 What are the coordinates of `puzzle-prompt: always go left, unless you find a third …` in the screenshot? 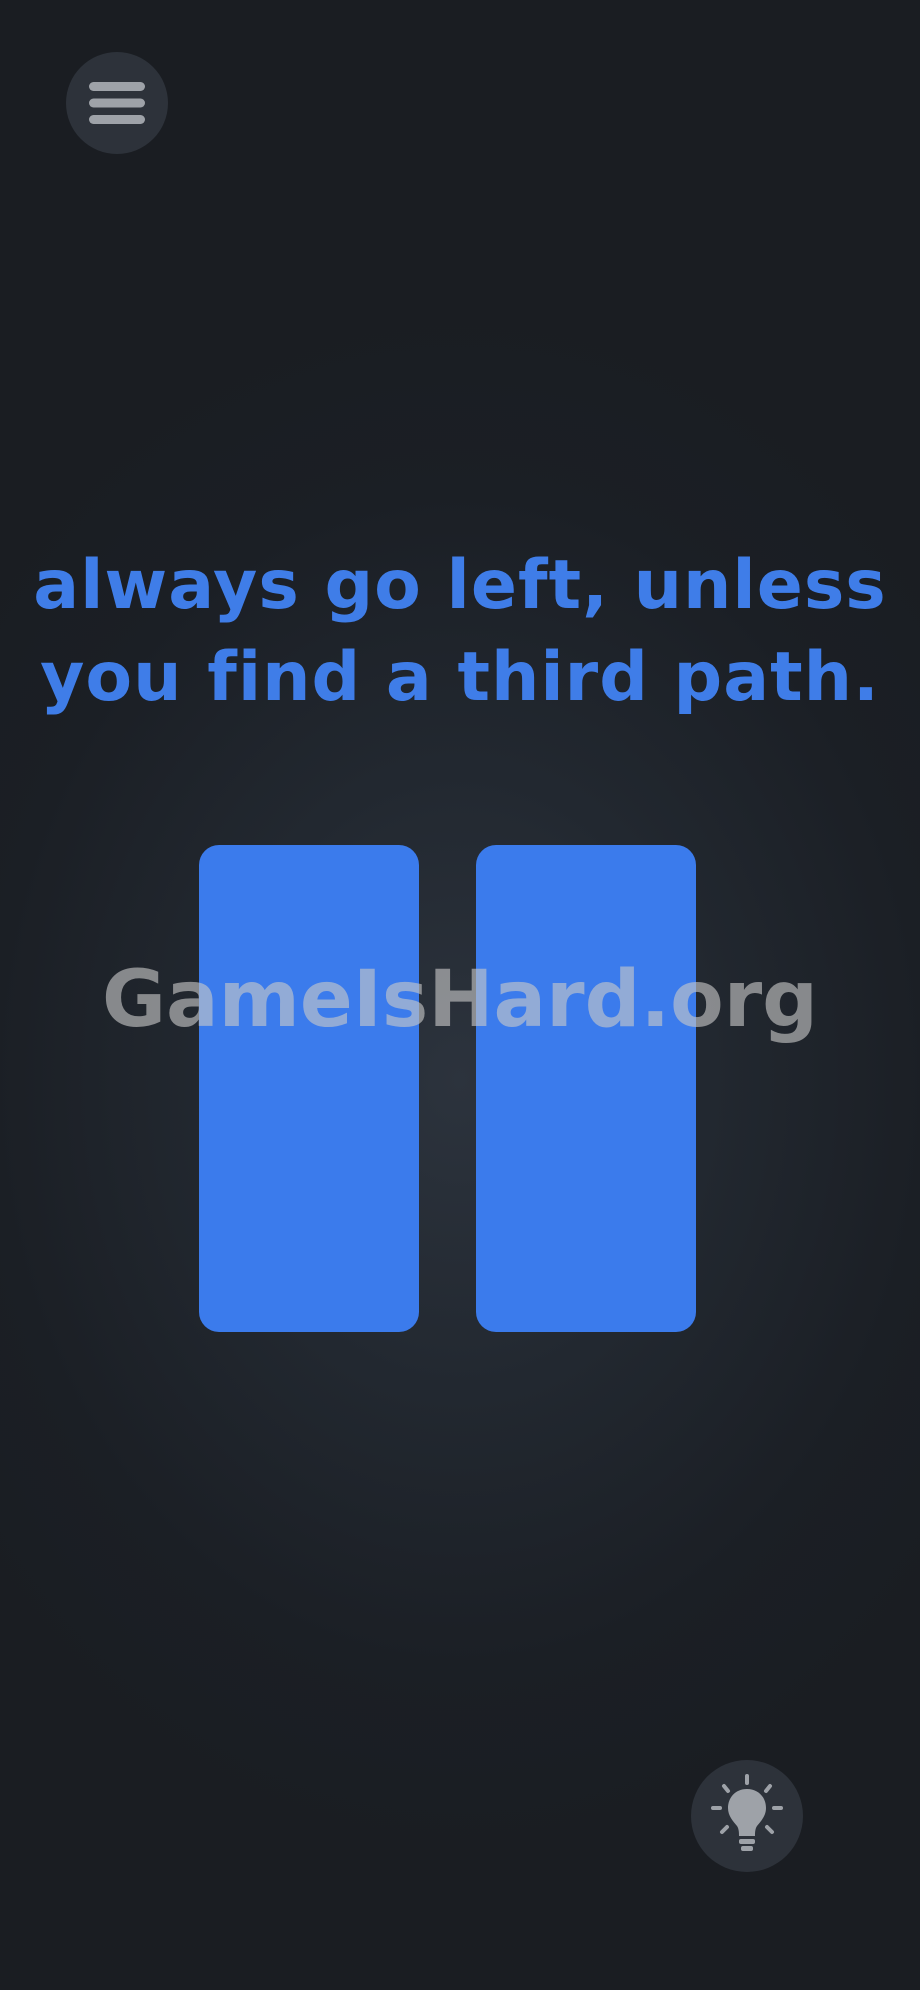 It's located at (460, 632).